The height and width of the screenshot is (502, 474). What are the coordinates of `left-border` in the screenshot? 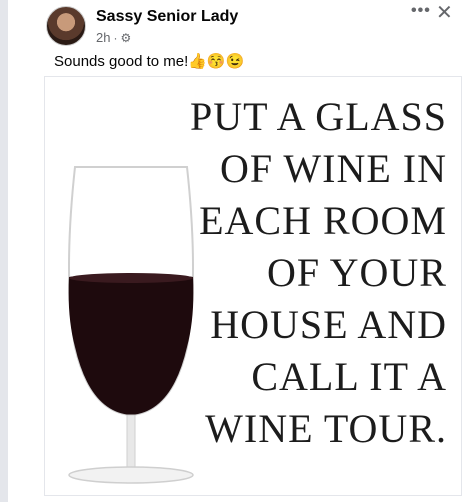 It's located at (4, 251).